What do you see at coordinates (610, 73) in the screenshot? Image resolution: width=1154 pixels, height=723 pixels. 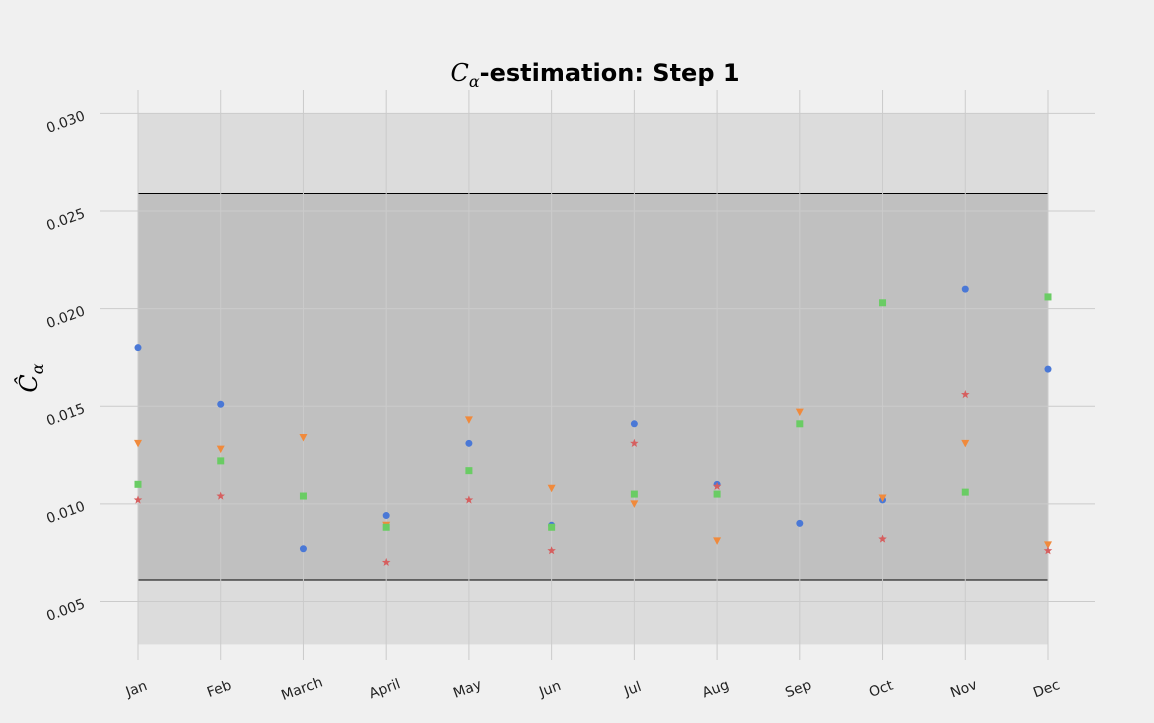 I see `chart-title-text: -estimation: Step 1` at bounding box center [610, 73].